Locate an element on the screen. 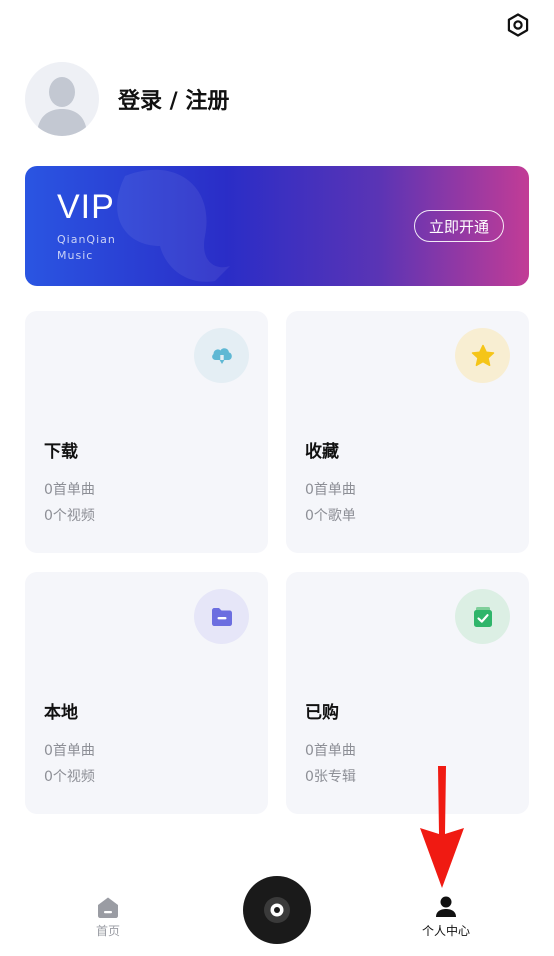  cloud-download-icon is located at coordinates (221, 355).